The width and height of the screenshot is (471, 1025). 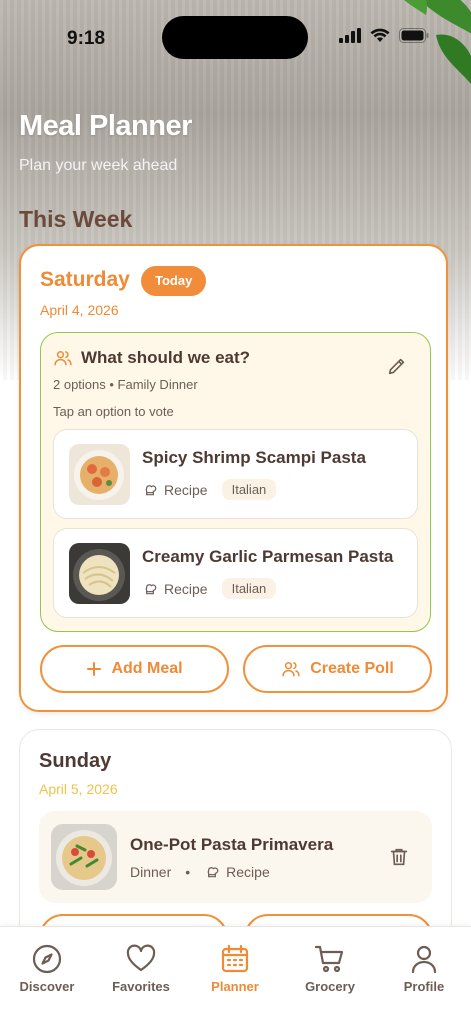 What do you see at coordinates (424, 986) in the screenshot?
I see `tab-label: Profile` at bounding box center [424, 986].